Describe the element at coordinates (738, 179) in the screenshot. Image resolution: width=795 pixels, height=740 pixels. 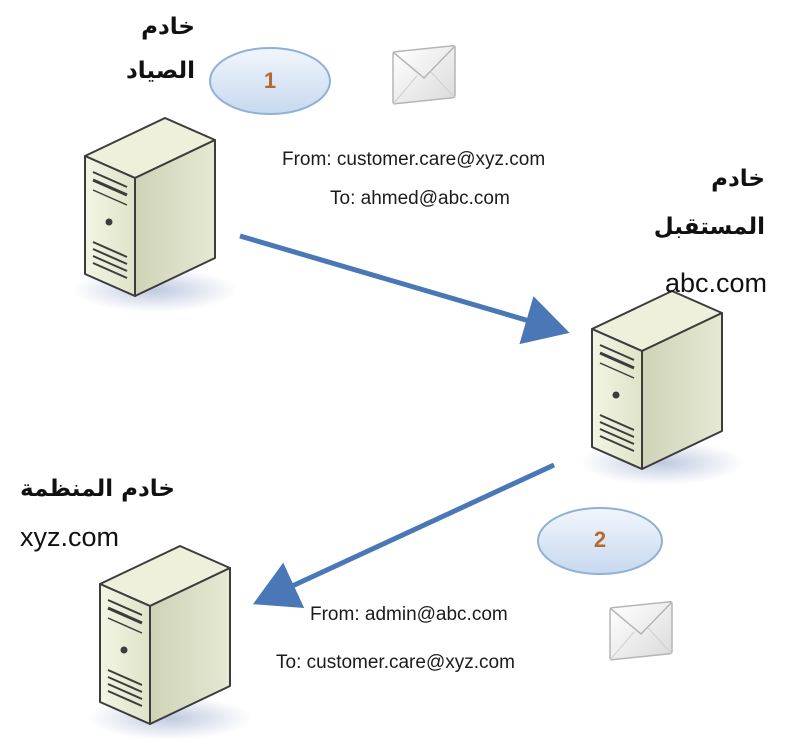
I see `receiver-server-label-line1: خادم` at that location.